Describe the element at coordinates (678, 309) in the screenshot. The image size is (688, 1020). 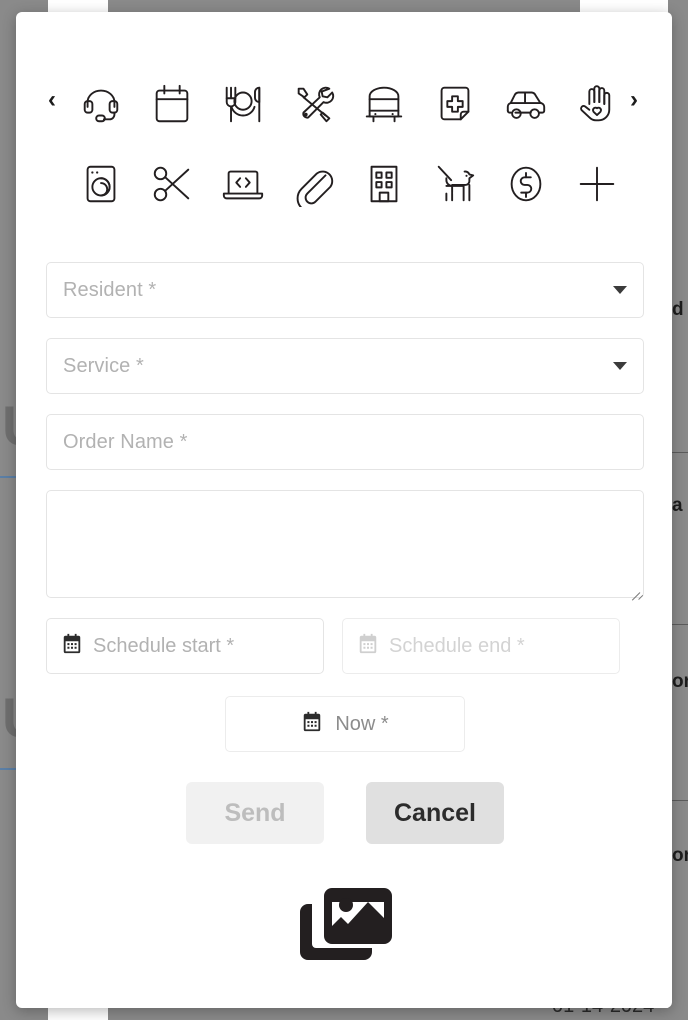
I see `background-text-fragment: d` at that location.